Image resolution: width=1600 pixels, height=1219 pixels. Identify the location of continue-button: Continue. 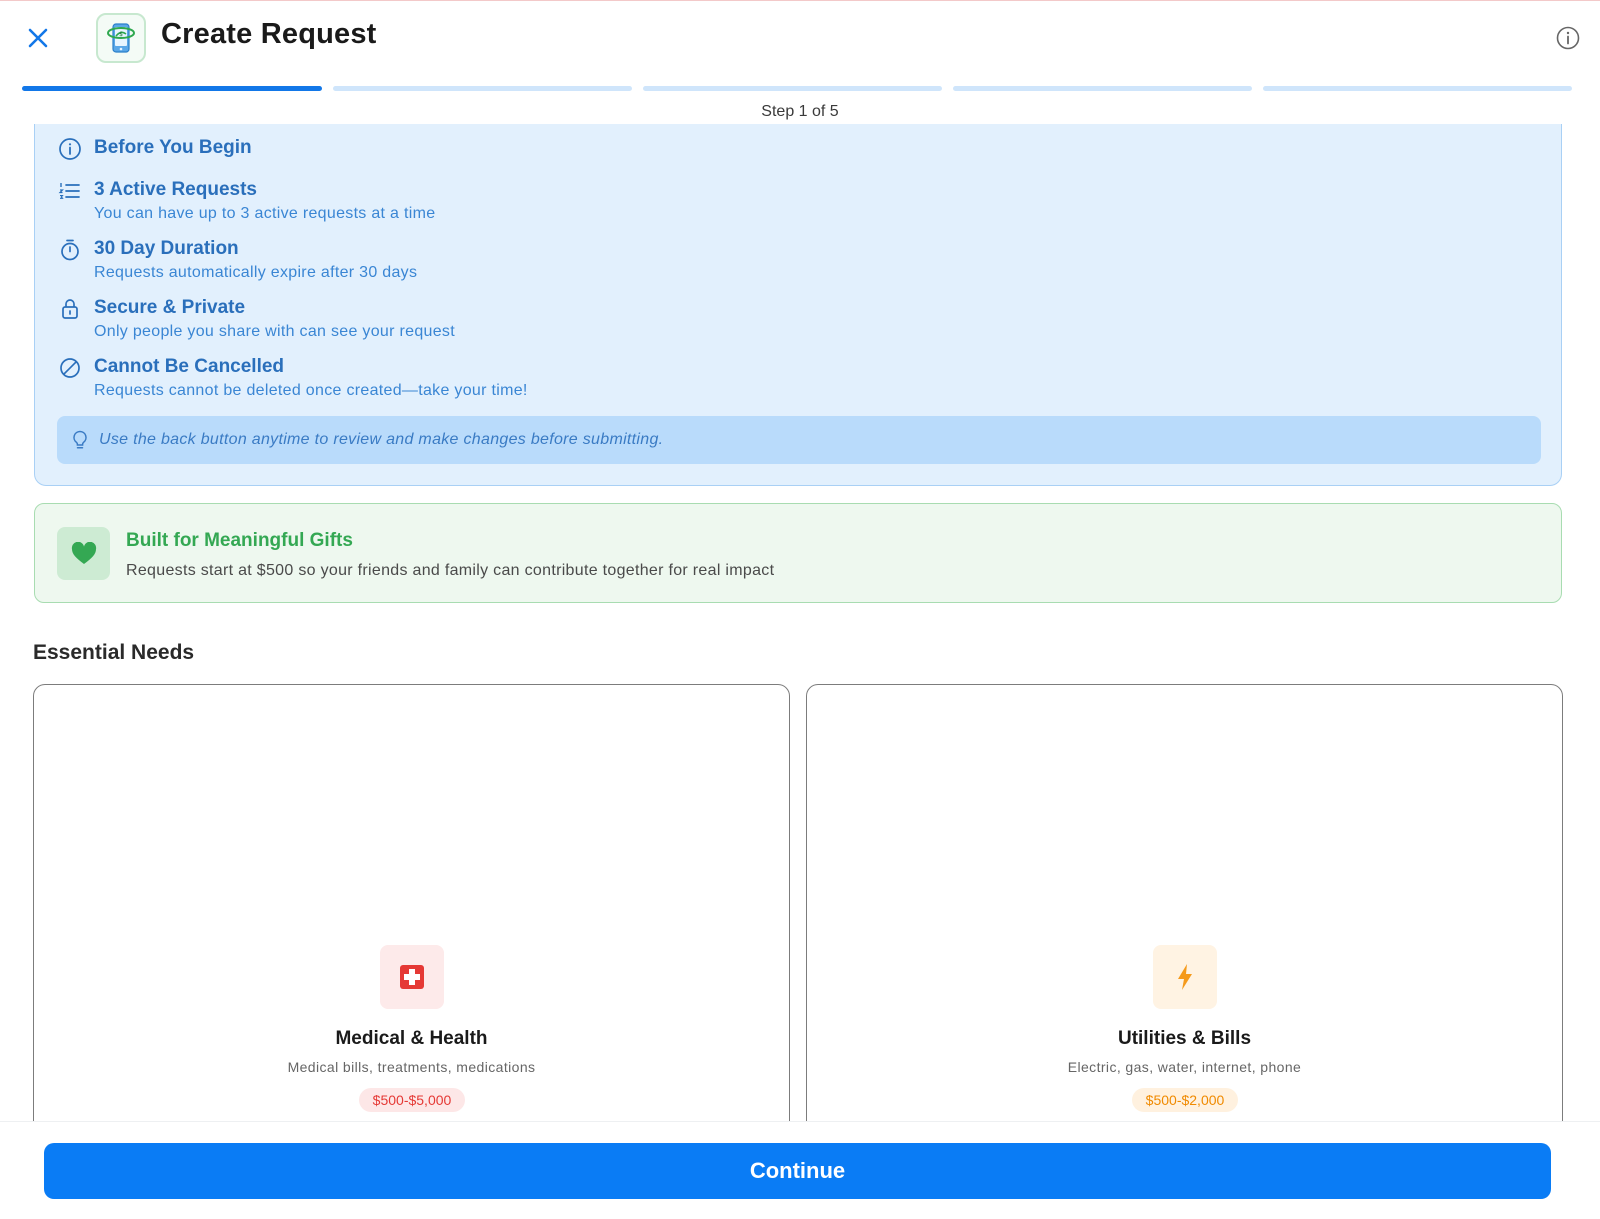
(797, 1171).